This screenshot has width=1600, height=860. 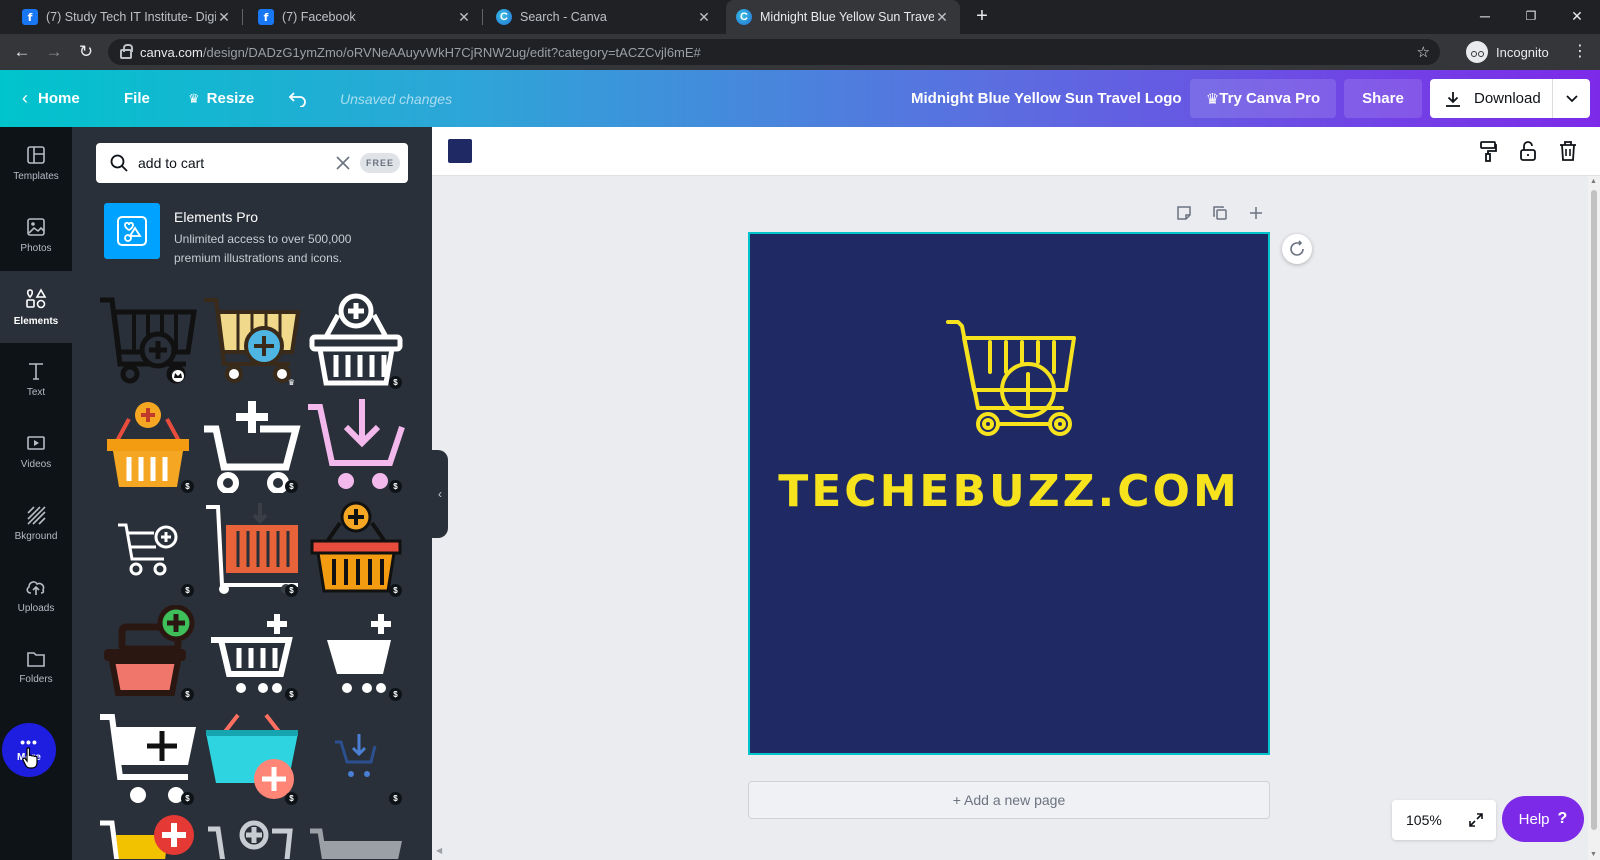 I want to click on element-result-cart-plus-grey, so click(x=252, y=834).